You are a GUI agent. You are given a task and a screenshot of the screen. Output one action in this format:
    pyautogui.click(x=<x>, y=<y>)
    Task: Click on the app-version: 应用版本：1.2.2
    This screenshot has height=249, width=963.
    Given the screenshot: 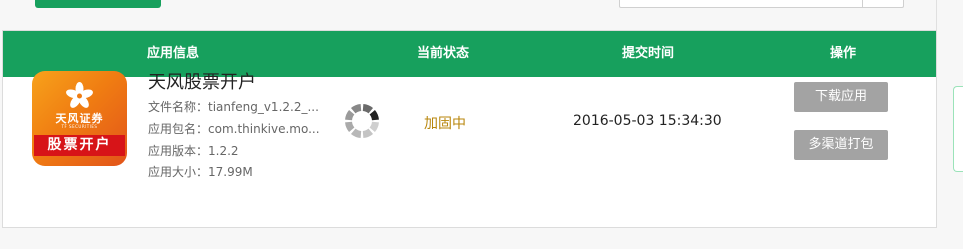 What is the action you would take?
    pyautogui.click(x=193, y=151)
    